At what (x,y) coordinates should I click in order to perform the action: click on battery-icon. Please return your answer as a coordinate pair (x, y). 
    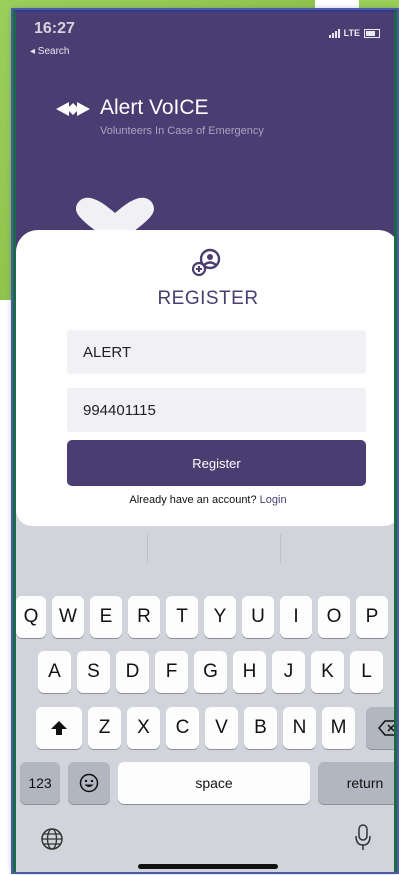
    Looking at the image, I should click on (372, 33).